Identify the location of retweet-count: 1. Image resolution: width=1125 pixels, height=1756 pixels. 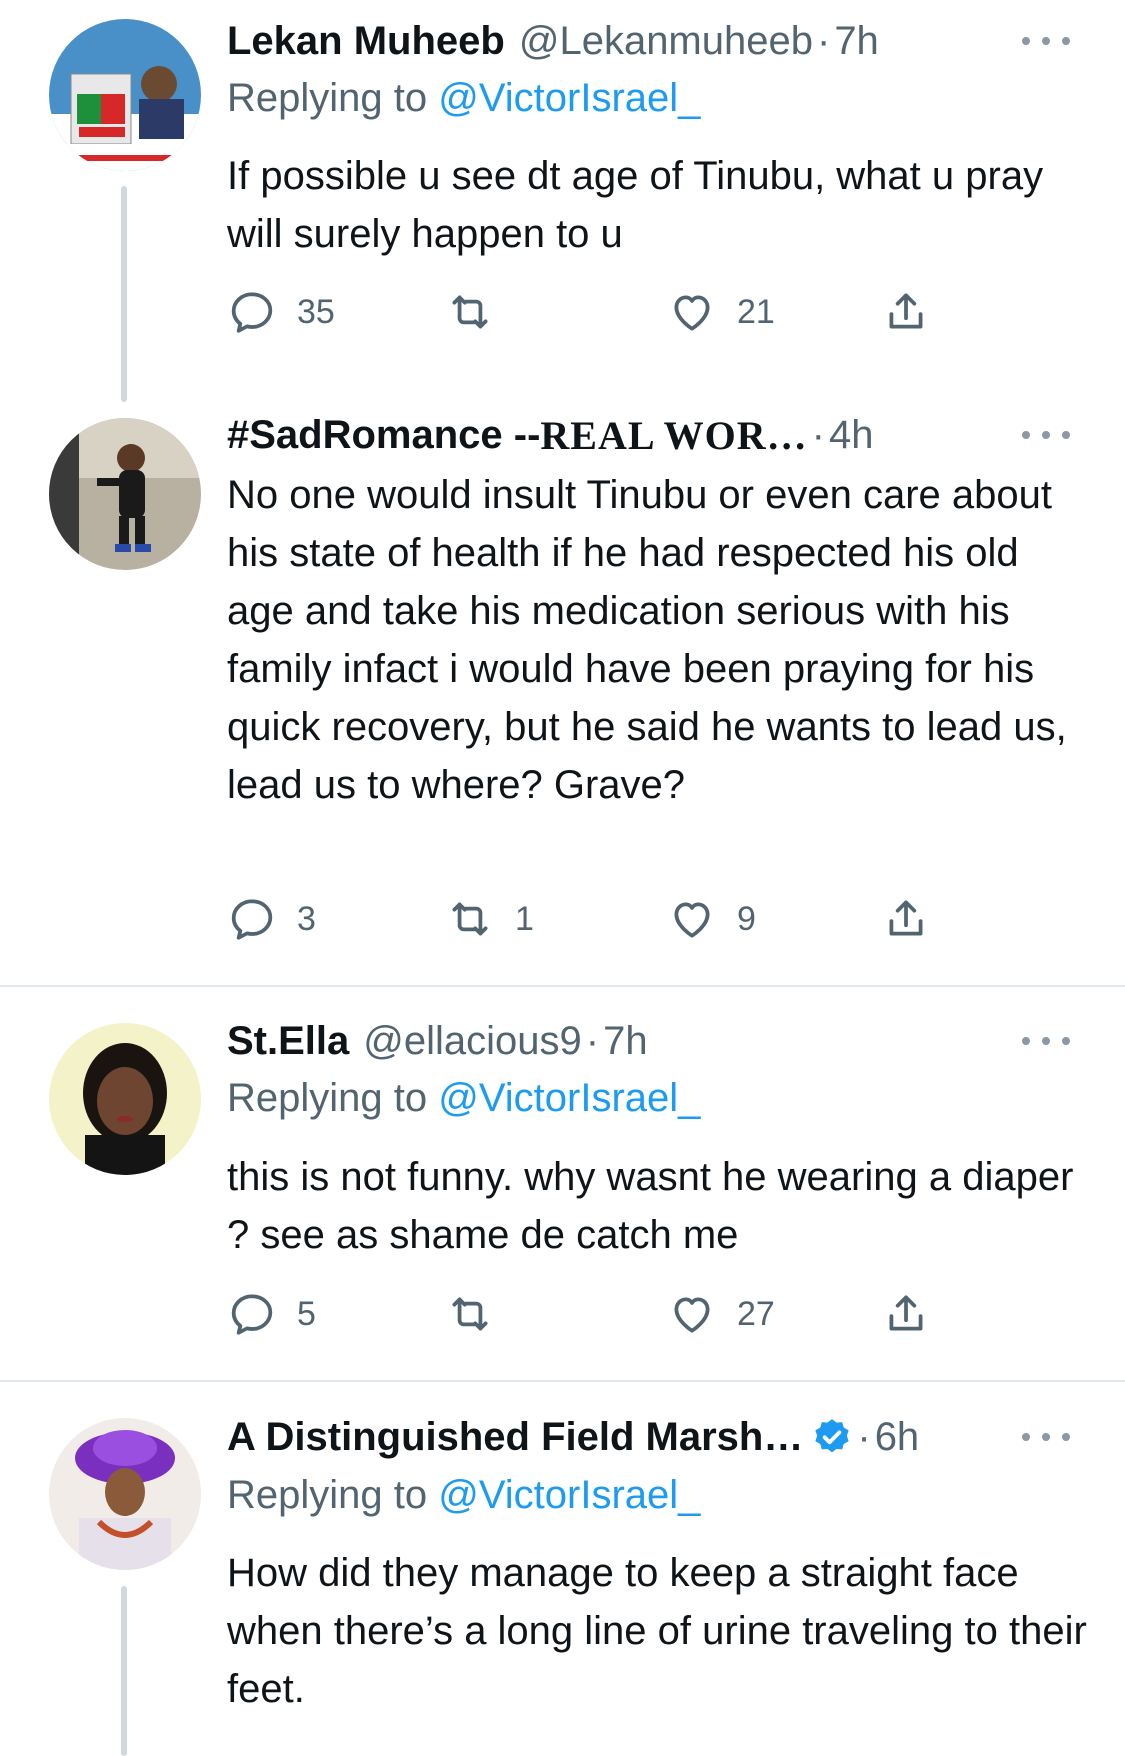
(524, 918).